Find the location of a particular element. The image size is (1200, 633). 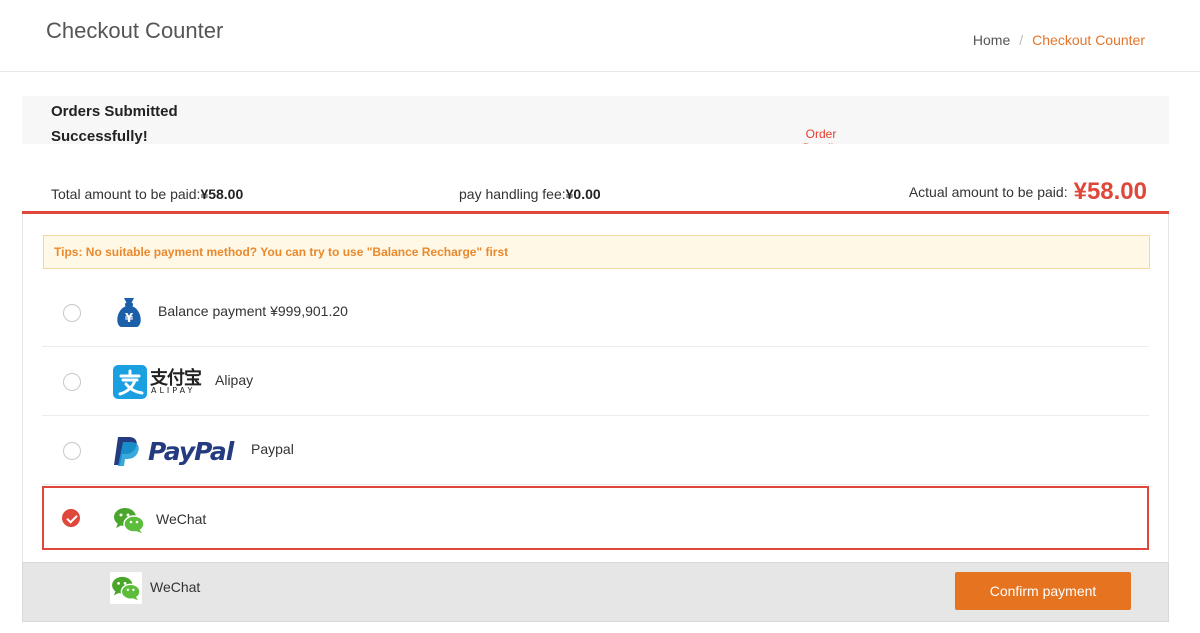

money-bag-icon: ¥ is located at coordinates (129, 312).